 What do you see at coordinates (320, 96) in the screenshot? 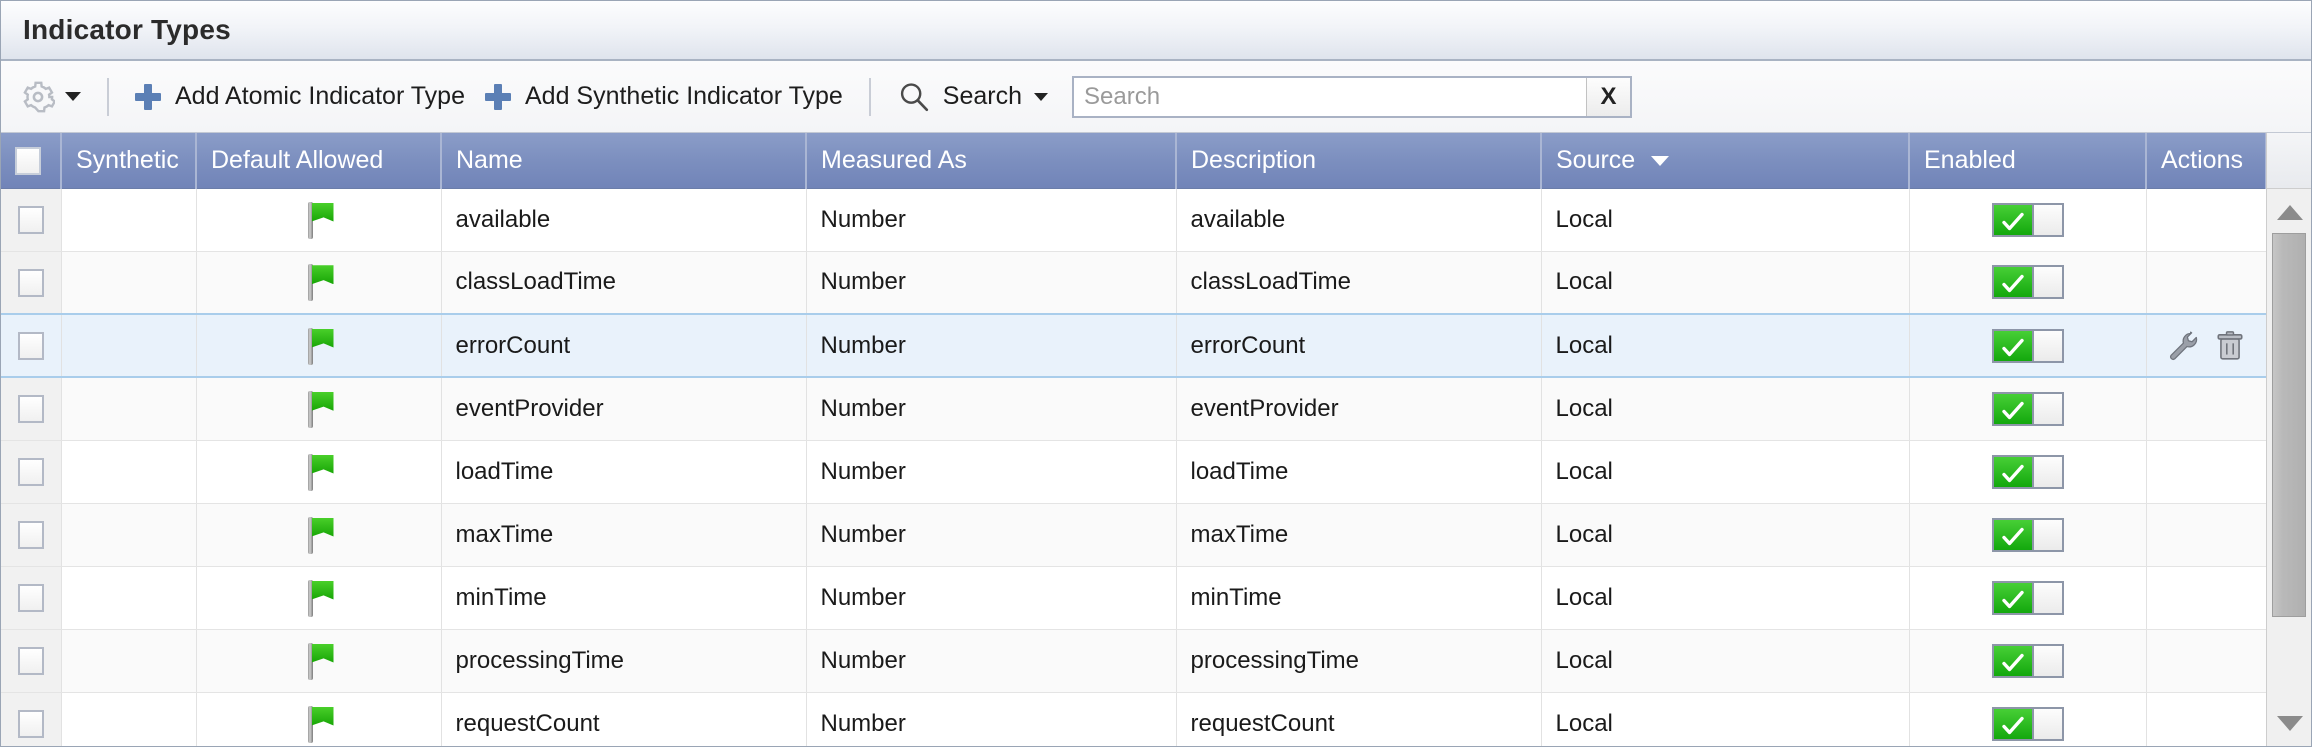
I see `add-atomic-indicator-type-label: Add Atomic Indicator Type` at bounding box center [320, 96].